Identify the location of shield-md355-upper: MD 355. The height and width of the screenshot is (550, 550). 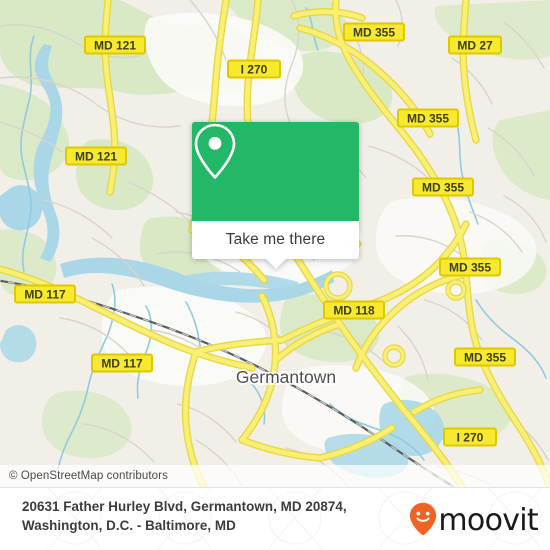
(428, 118).